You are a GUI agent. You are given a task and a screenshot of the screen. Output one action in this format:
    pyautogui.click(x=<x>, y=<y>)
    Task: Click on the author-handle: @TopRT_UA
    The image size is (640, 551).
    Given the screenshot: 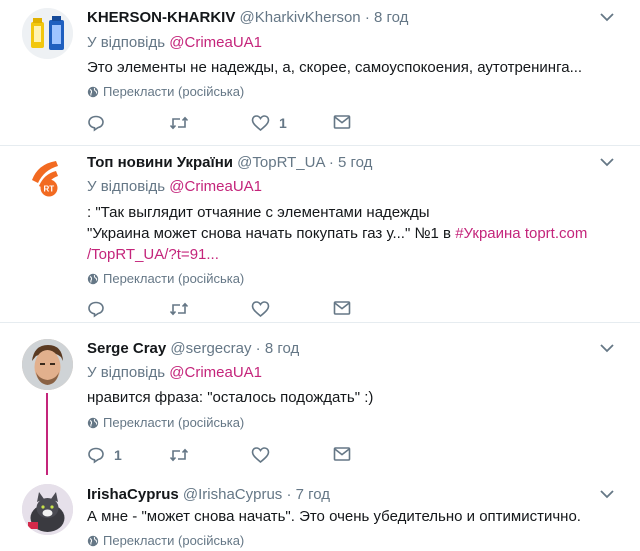 What is the action you would take?
    pyautogui.click(x=281, y=162)
    